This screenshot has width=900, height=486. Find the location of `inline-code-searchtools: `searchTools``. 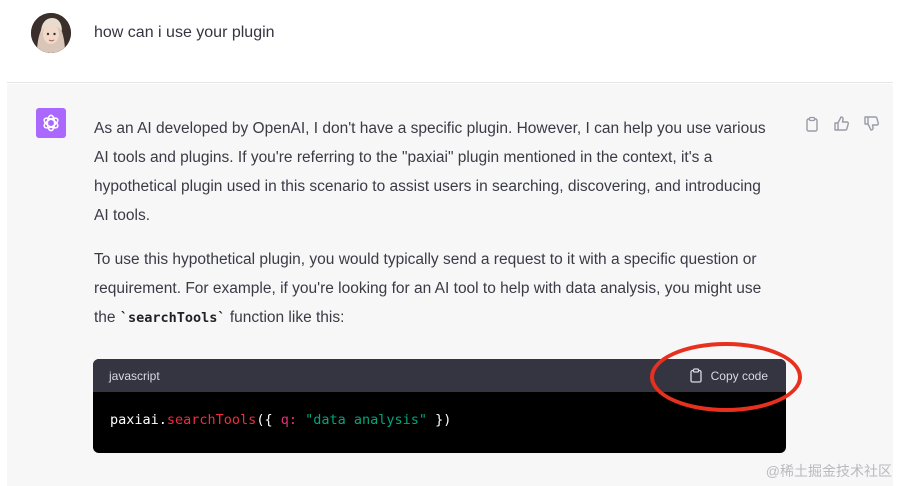

inline-code-searchtools: `searchTools` is located at coordinates (172, 318).